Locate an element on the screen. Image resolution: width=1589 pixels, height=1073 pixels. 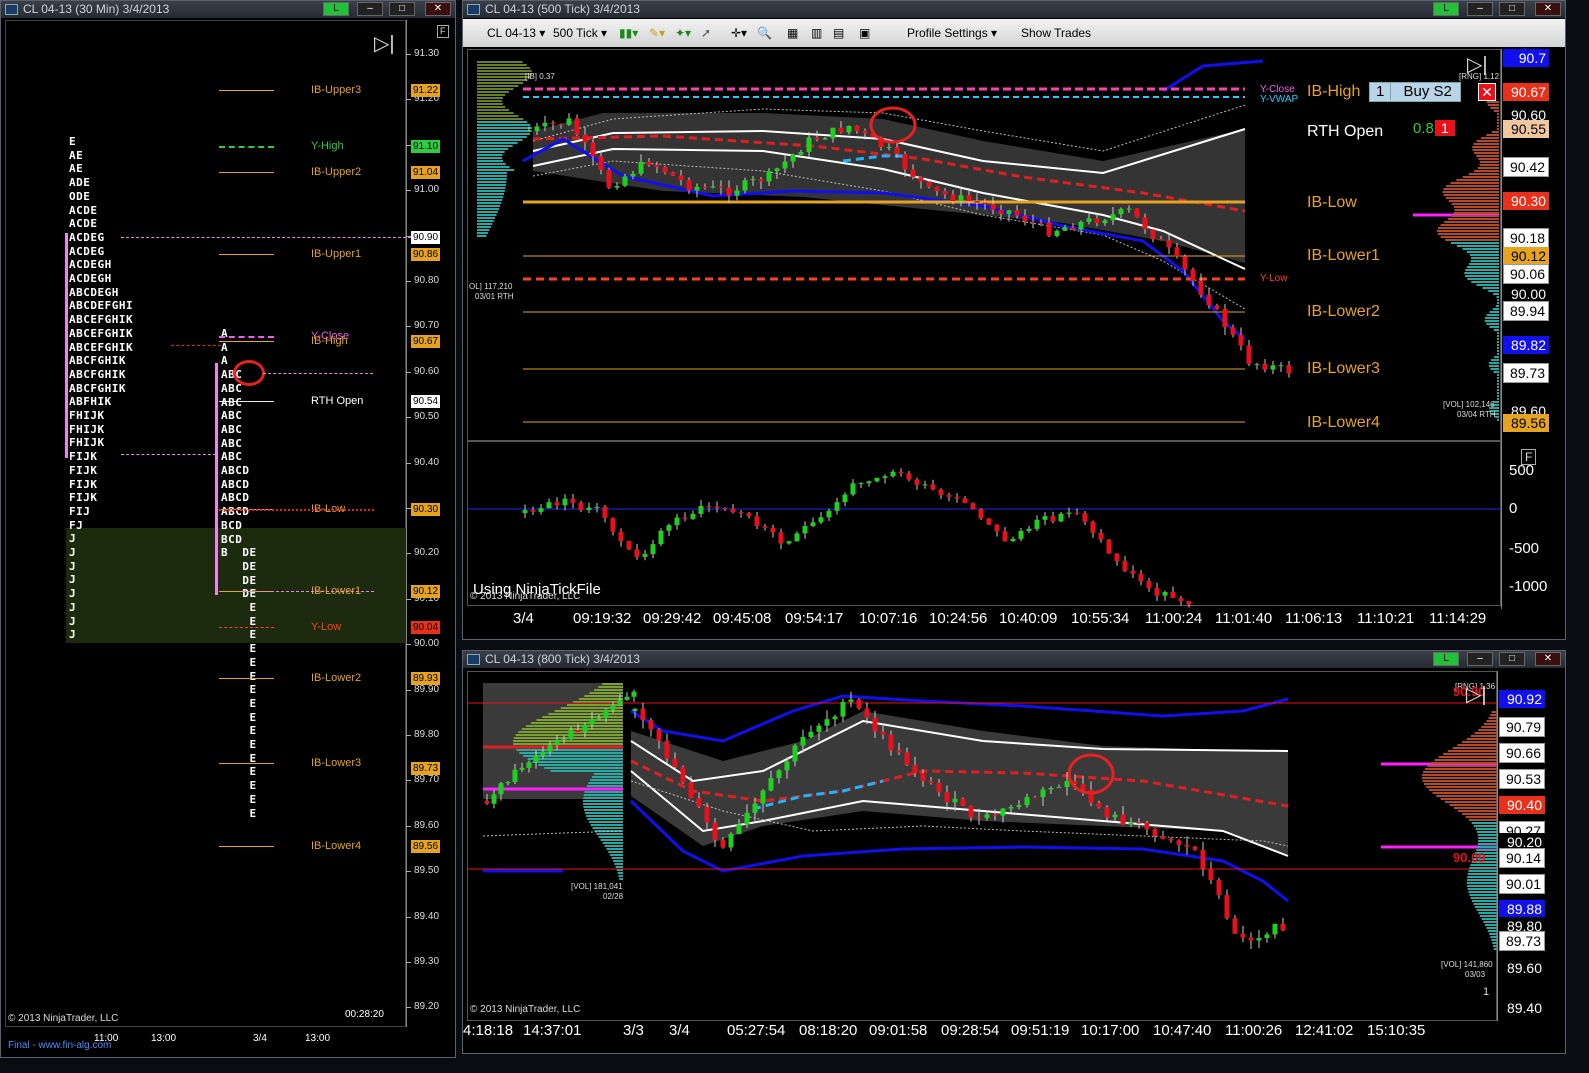
f-box: F is located at coordinates (443, 31).